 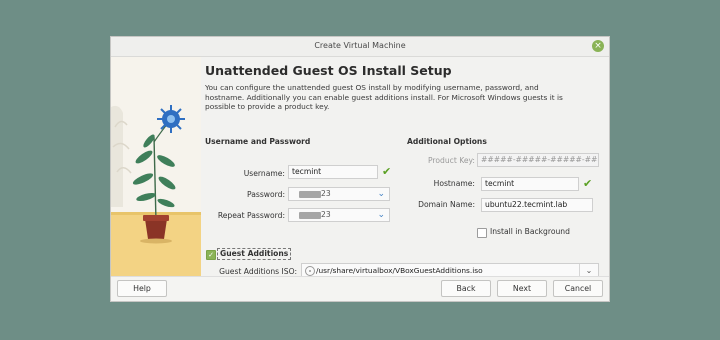 I want to click on hostname-label: Hostname:, so click(x=454, y=183).